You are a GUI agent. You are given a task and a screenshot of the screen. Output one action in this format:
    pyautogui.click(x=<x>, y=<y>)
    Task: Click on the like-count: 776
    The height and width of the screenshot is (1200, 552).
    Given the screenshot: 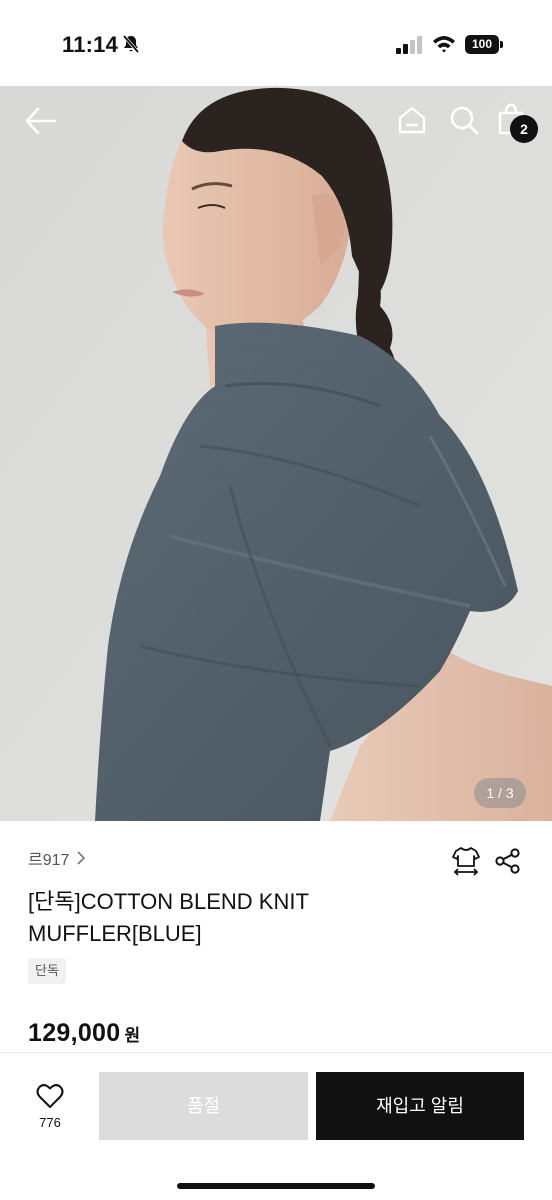 What is the action you would take?
    pyautogui.click(x=50, y=1122)
    